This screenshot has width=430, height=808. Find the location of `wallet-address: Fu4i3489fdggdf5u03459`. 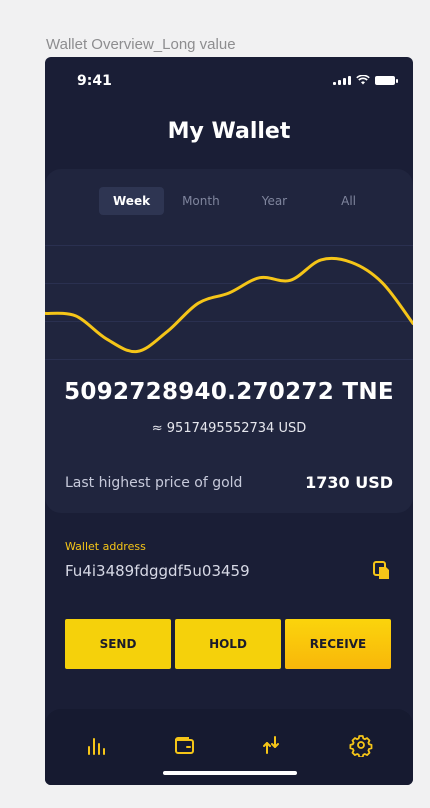

wallet-address: Fu4i3489fdggdf5u03459 is located at coordinates (157, 571).